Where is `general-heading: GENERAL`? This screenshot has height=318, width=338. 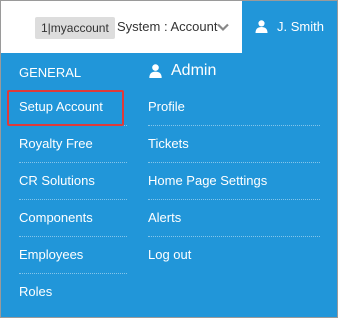
general-heading: GENERAL is located at coordinates (50, 72).